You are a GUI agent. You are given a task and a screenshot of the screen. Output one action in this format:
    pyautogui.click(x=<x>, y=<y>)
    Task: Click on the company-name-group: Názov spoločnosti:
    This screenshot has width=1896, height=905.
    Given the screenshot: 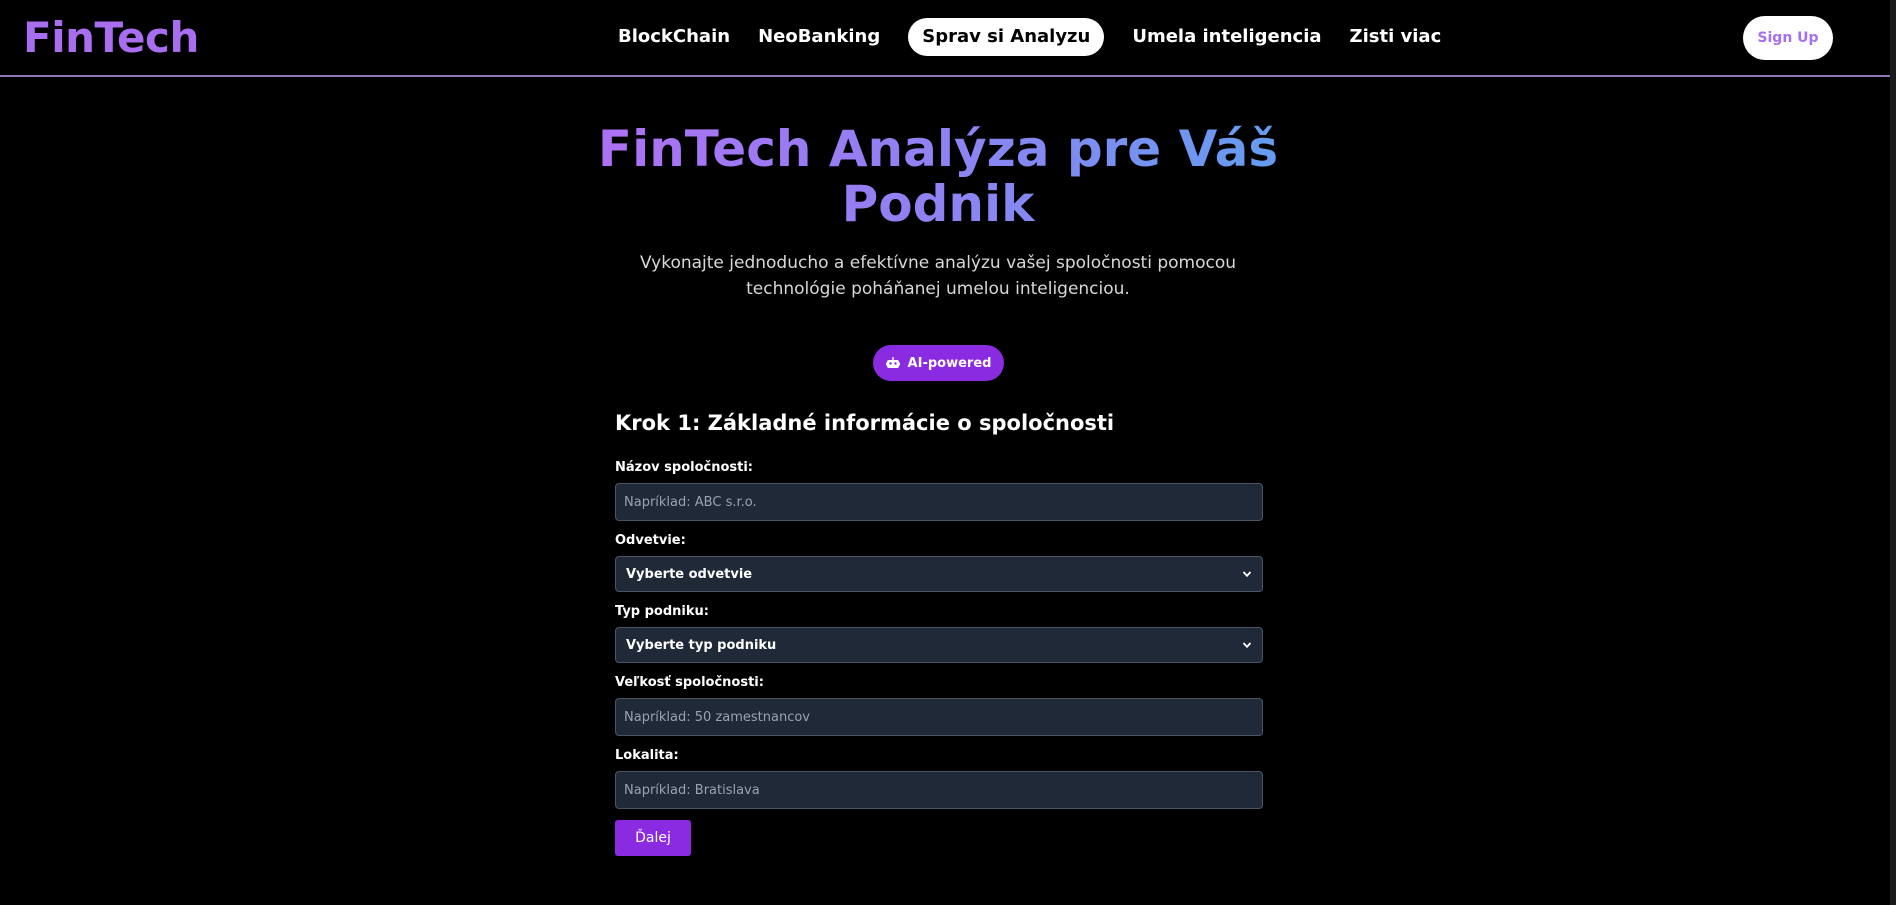 What is the action you would take?
    pyautogui.click(x=939, y=489)
    